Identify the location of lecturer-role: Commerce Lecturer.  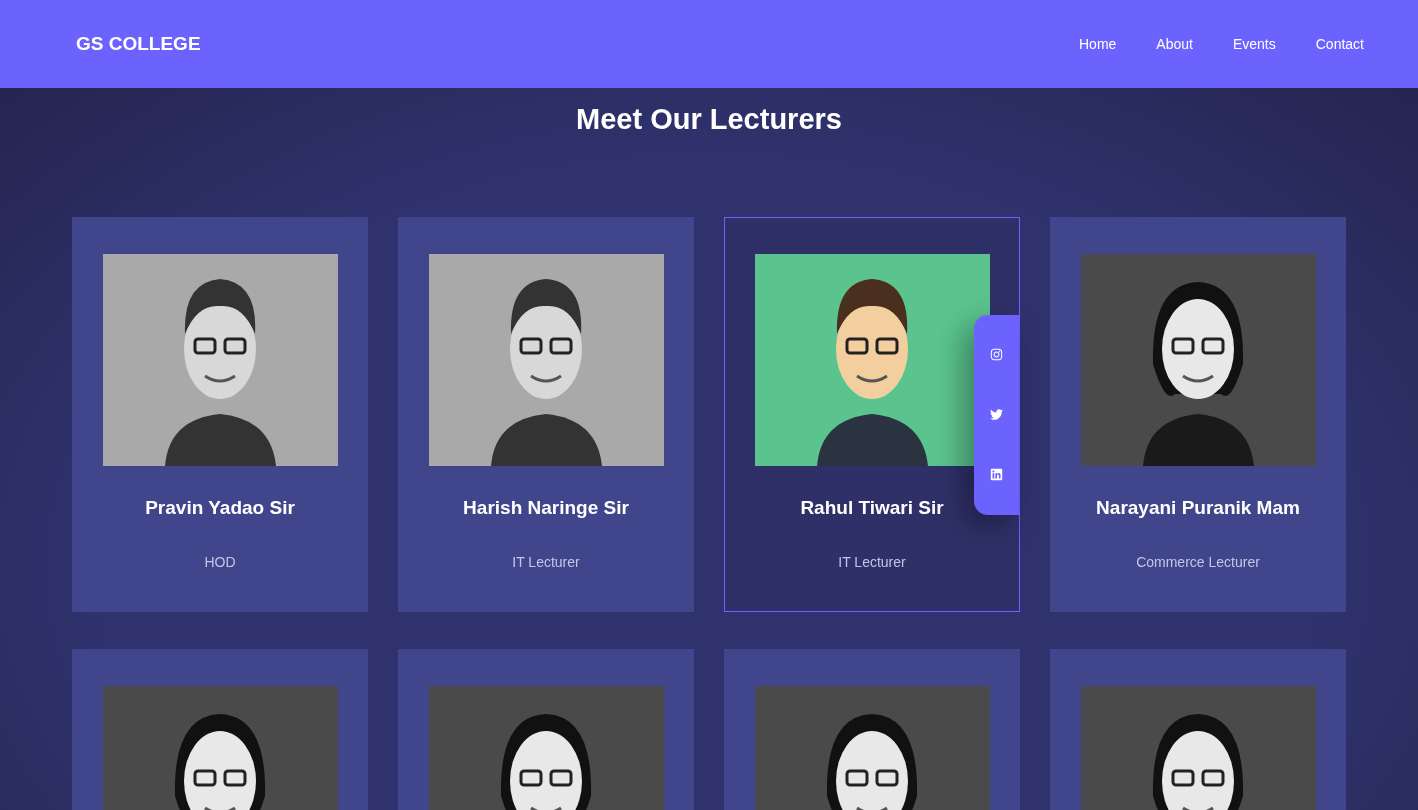
(1198, 562).